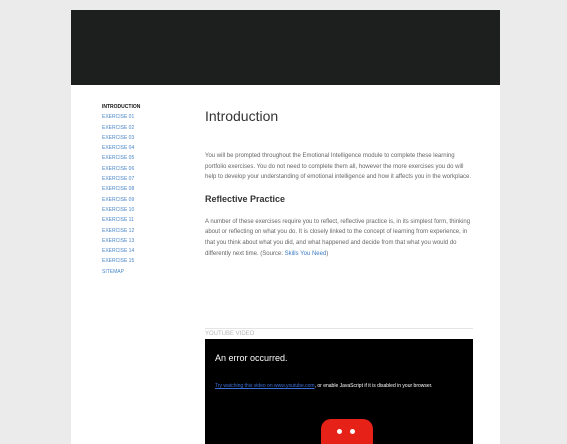 The image size is (567, 444). What do you see at coordinates (142, 117) in the screenshot?
I see `sidebar-item-exercise-01: EXERCISE 01` at bounding box center [142, 117].